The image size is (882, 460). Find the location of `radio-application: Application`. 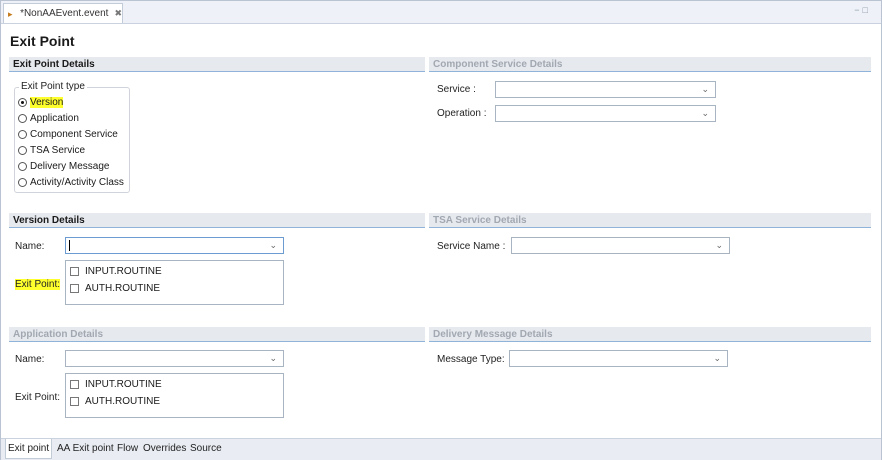

radio-application: Application is located at coordinates (48, 118).